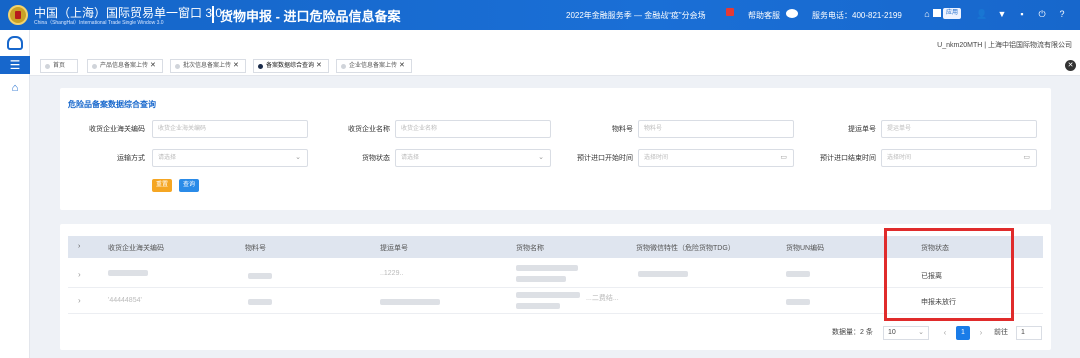 This screenshot has width=1080, height=358. What do you see at coordinates (959, 129) in the screenshot?
I see `bill-no-input: 提运单号` at bounding box center [959, 129].